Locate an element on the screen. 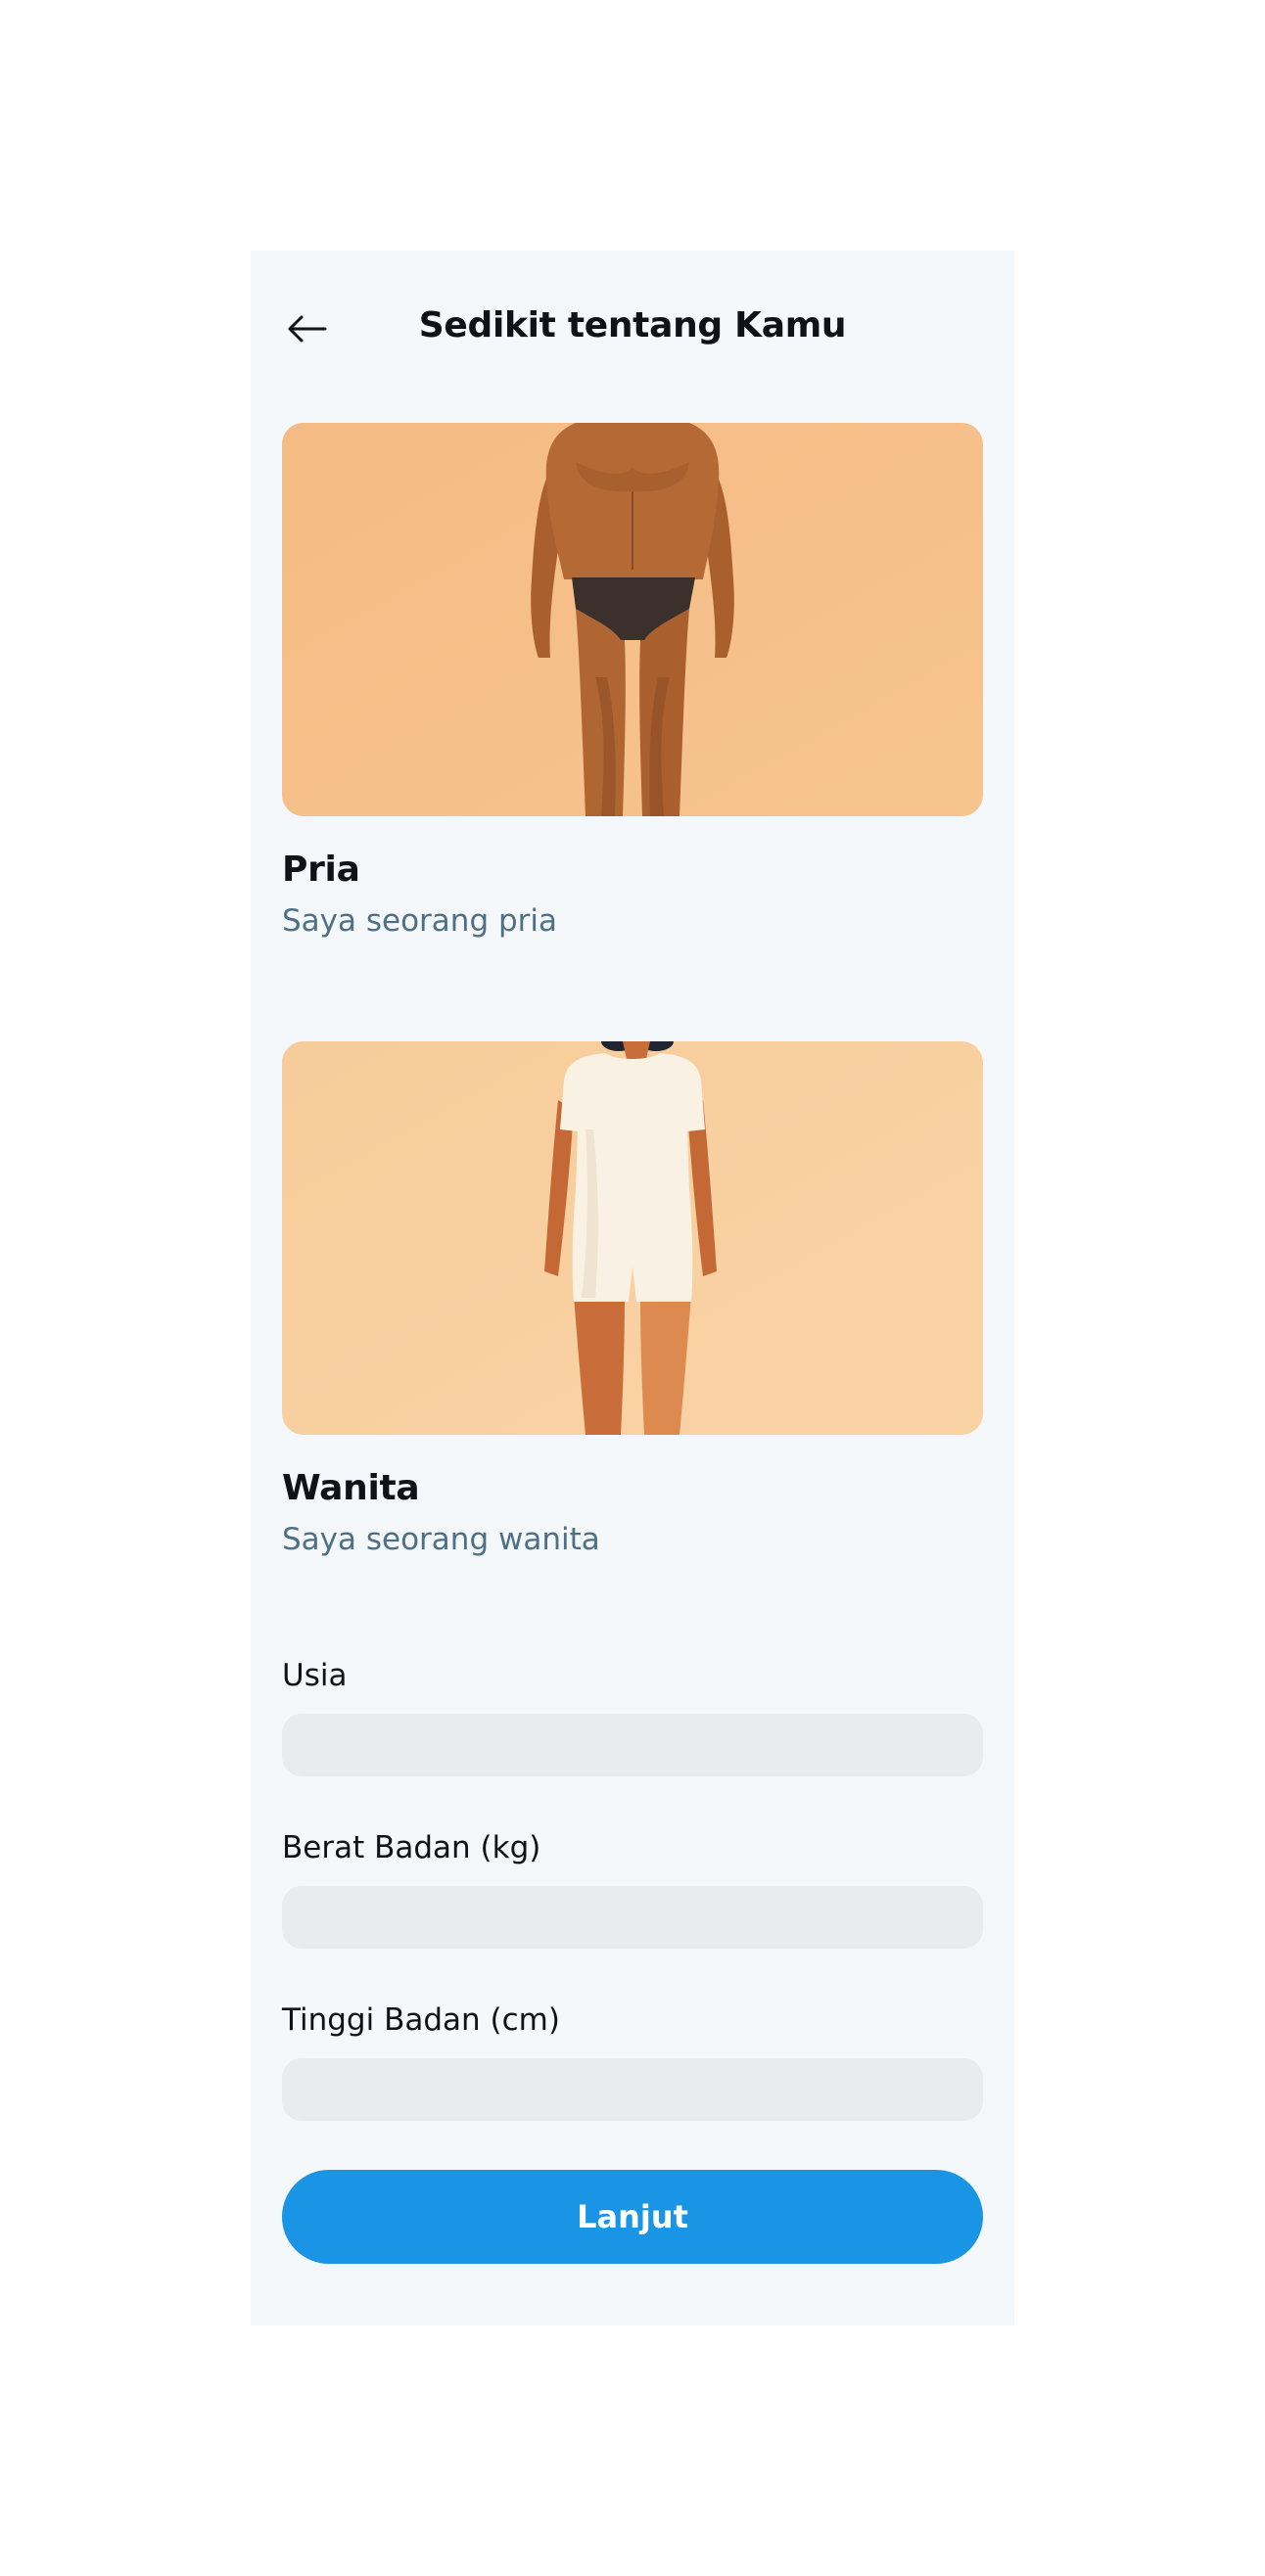  option-subtitle: Saya seorang wanita is located at coordinates (441, 1539).